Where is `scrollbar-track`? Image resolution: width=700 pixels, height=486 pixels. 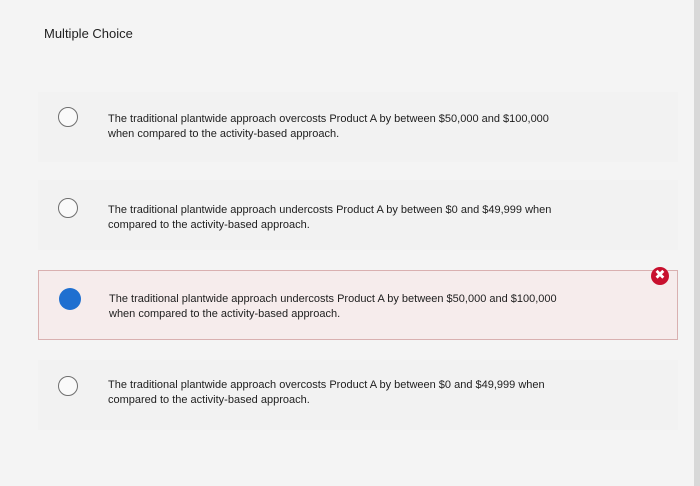 scrollbar-track is located at coordinates (697, 243).